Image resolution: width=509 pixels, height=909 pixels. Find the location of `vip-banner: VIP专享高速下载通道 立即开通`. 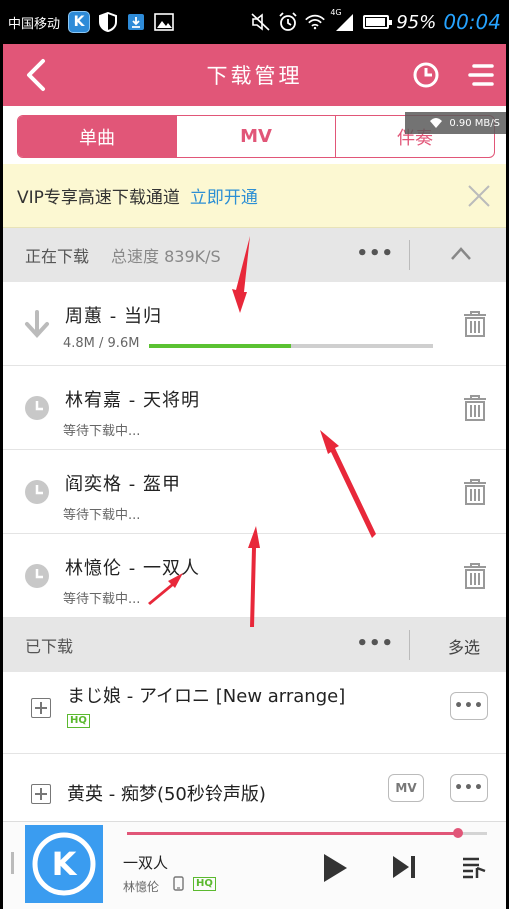

vip-banner: VIP专享高速下载通道 立即开通 is located at coordinates (254, 196).